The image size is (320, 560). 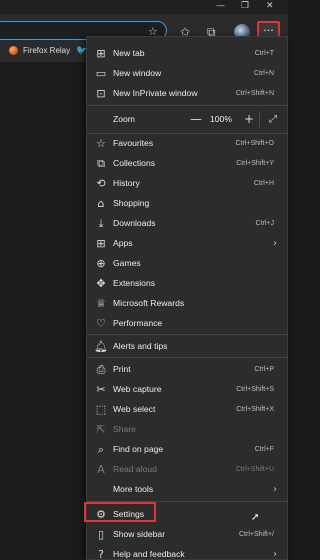 I want to click on firefox-relay-icon, so click(x=13, y=50).